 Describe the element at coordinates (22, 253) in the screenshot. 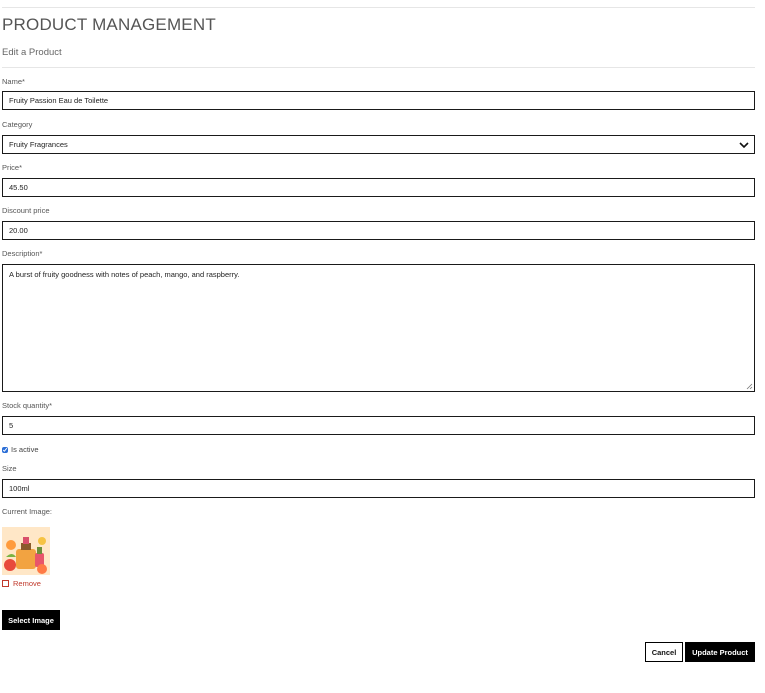

I see `description-label: Description*` at that location.